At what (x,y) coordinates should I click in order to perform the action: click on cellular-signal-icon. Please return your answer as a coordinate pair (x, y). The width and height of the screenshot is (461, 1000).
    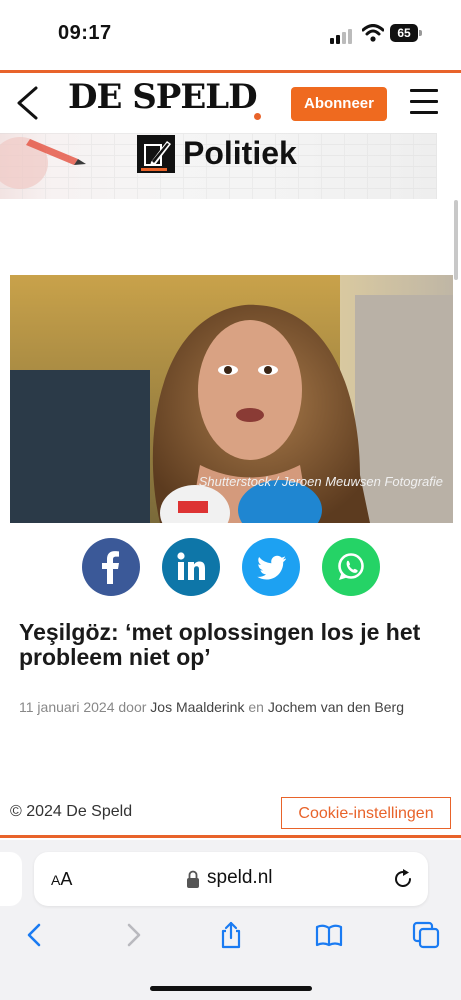
    Looking at the image, I should click on (341, 36).